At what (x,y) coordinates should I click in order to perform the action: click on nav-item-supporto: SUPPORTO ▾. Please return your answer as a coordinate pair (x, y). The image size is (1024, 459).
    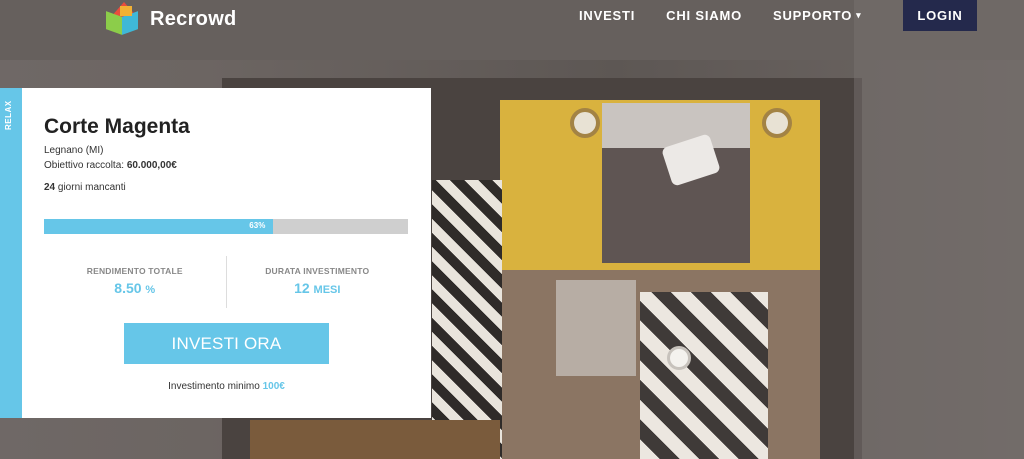
    Looking at the image, I should click on (817, 15).